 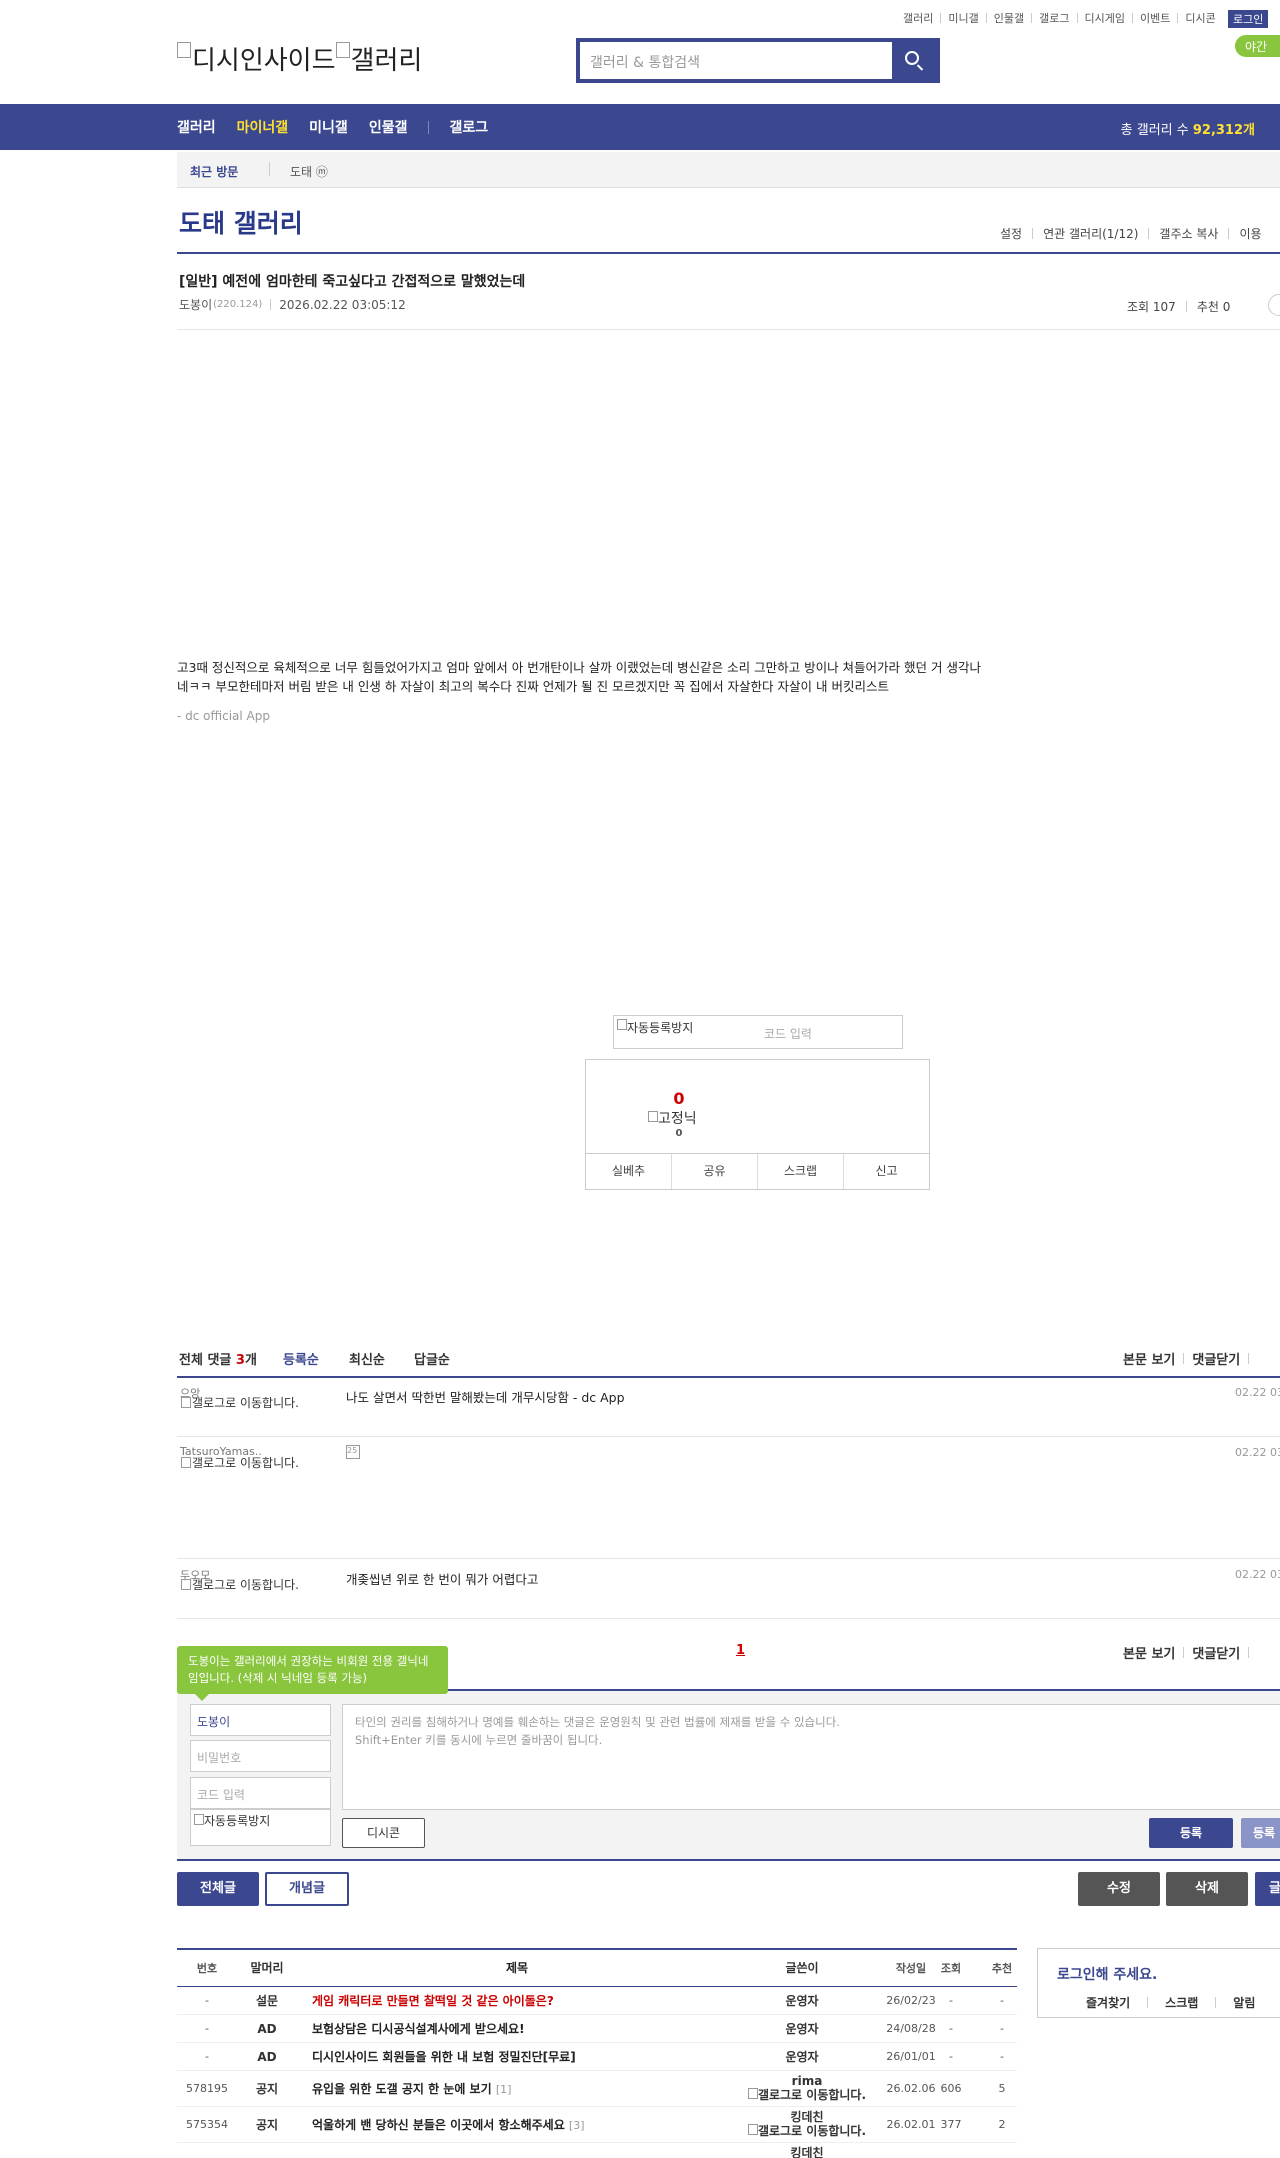 What do you see at coordinates (517, 1968) in the screenshot?
I see `col-title: 제목` at bounding box center [517, 1968].